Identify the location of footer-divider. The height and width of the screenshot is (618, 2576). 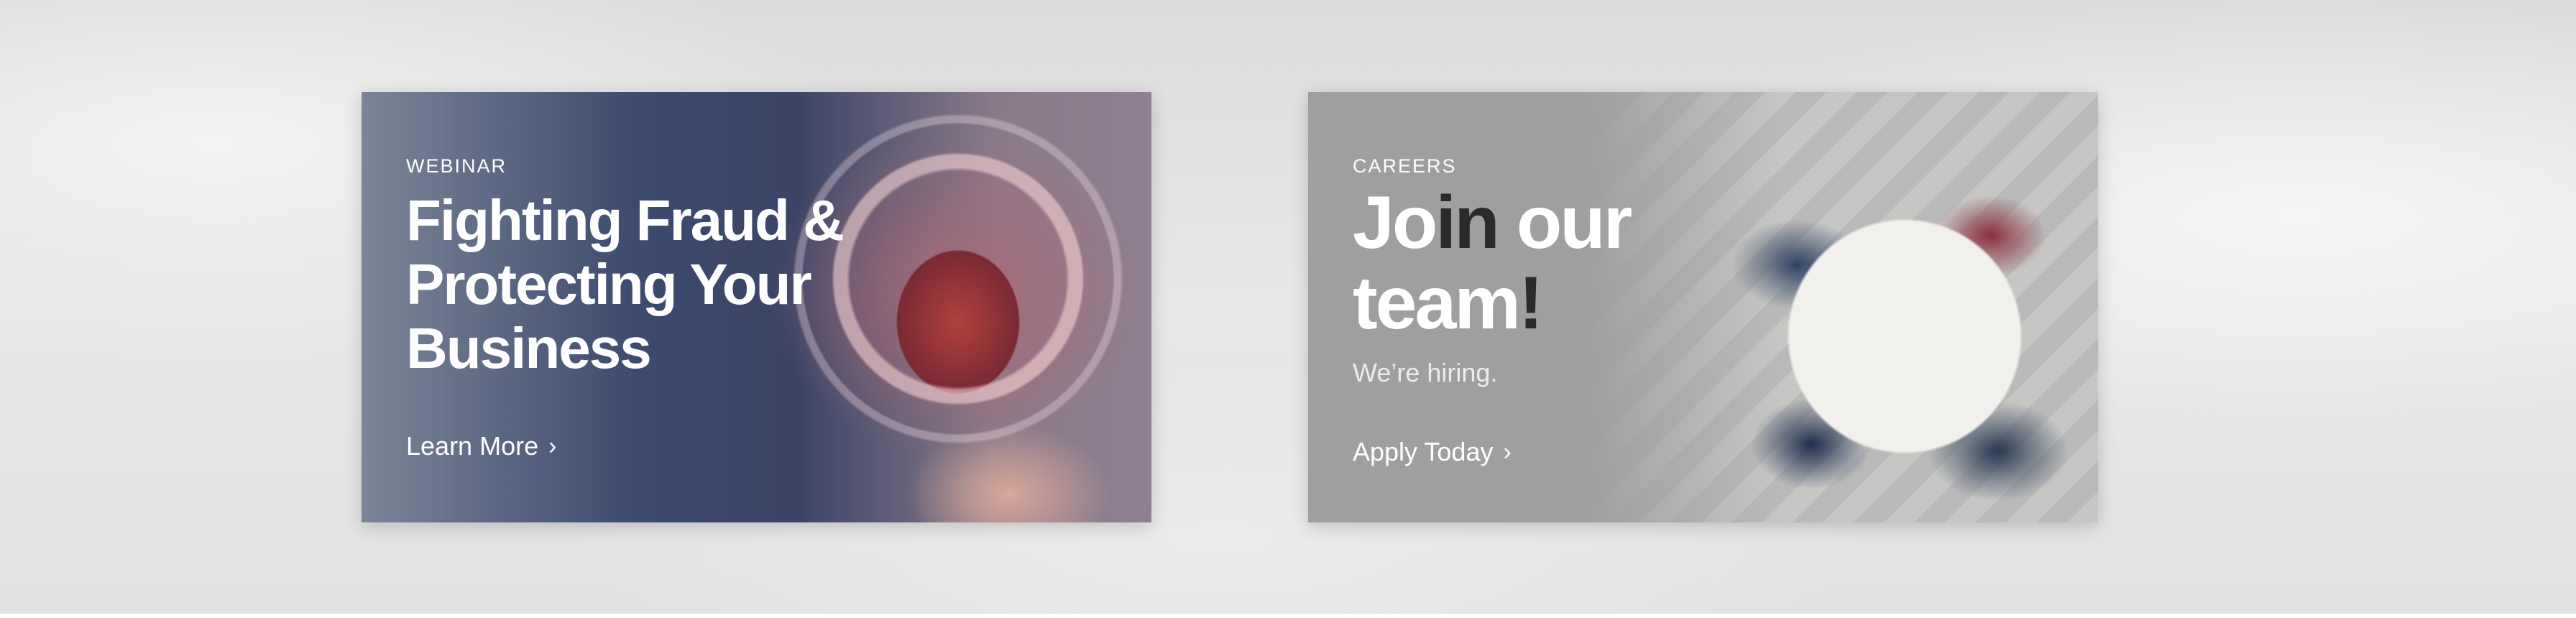
(1288, 616).